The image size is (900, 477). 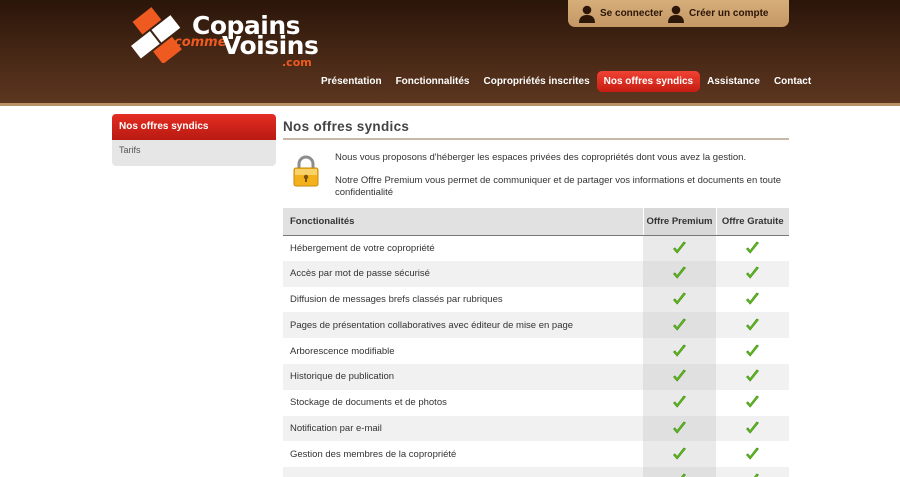 What do you see at coordinates (463, 454) in the screenshot?
I see `feature-name: Gestion des membres de la copropriété` at bounding box center [463, 454].